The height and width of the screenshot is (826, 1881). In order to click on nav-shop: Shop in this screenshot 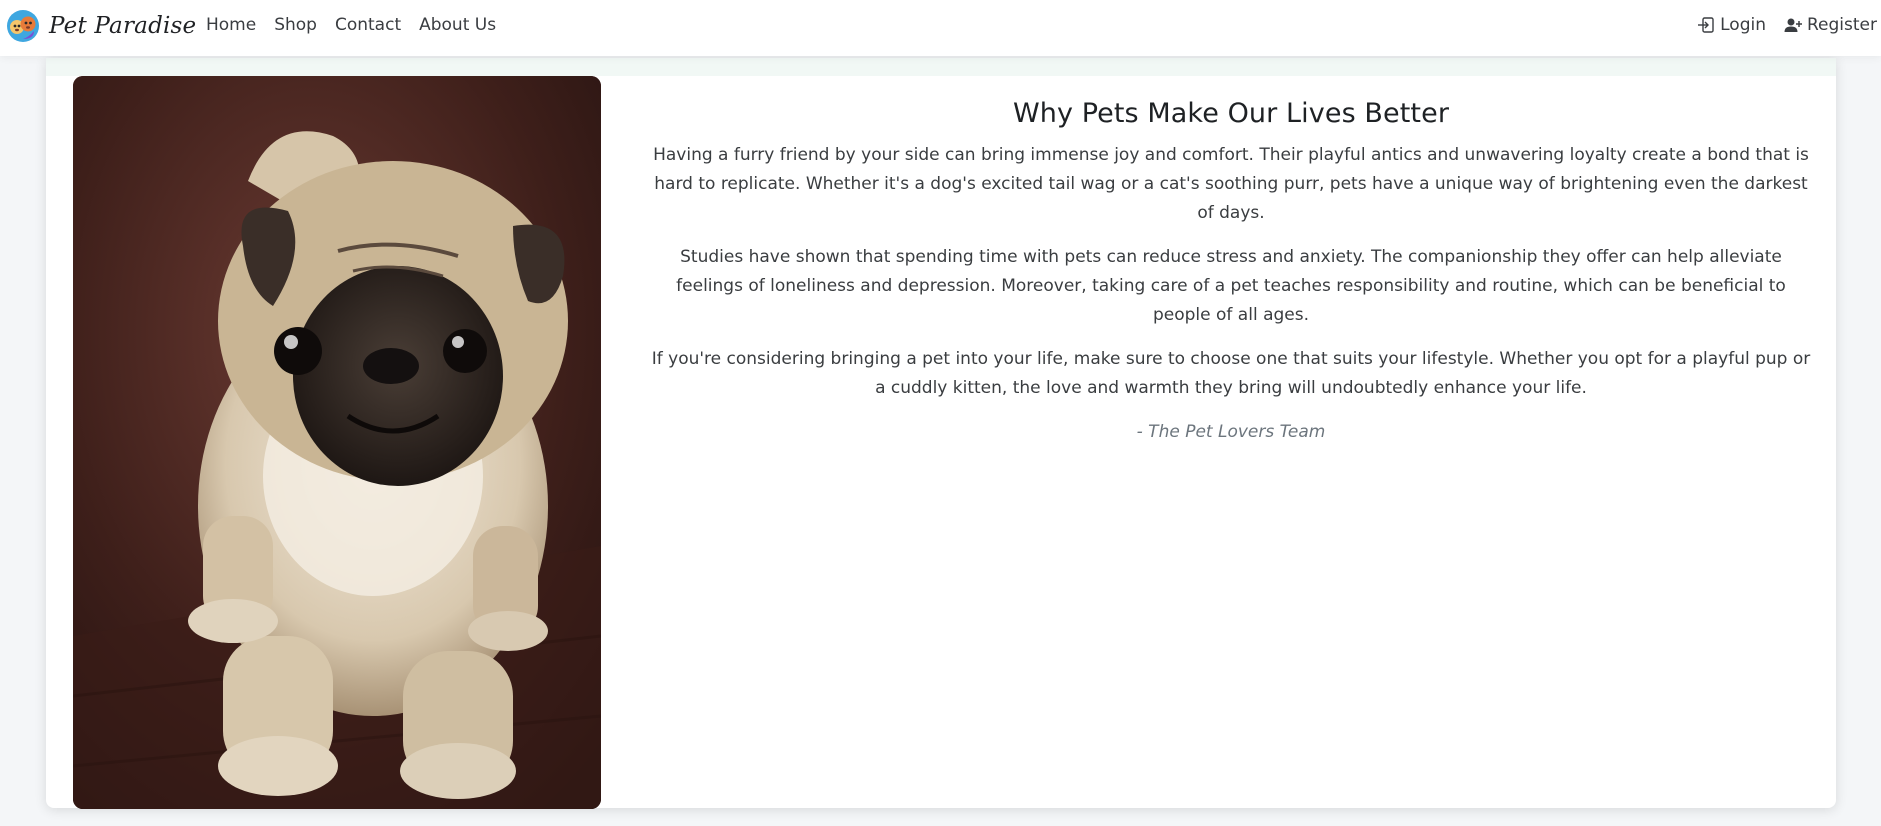, I will do `click(295, 25)`.